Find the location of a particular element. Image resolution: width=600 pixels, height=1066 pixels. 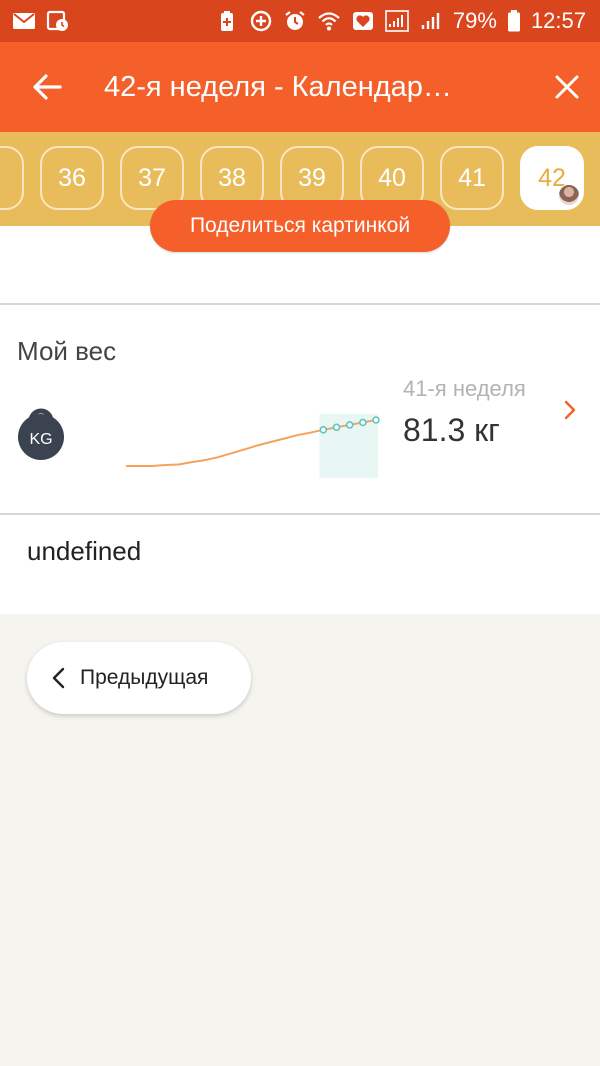

status-bar: 79% 12:57 is located at coordinates (300, 21).